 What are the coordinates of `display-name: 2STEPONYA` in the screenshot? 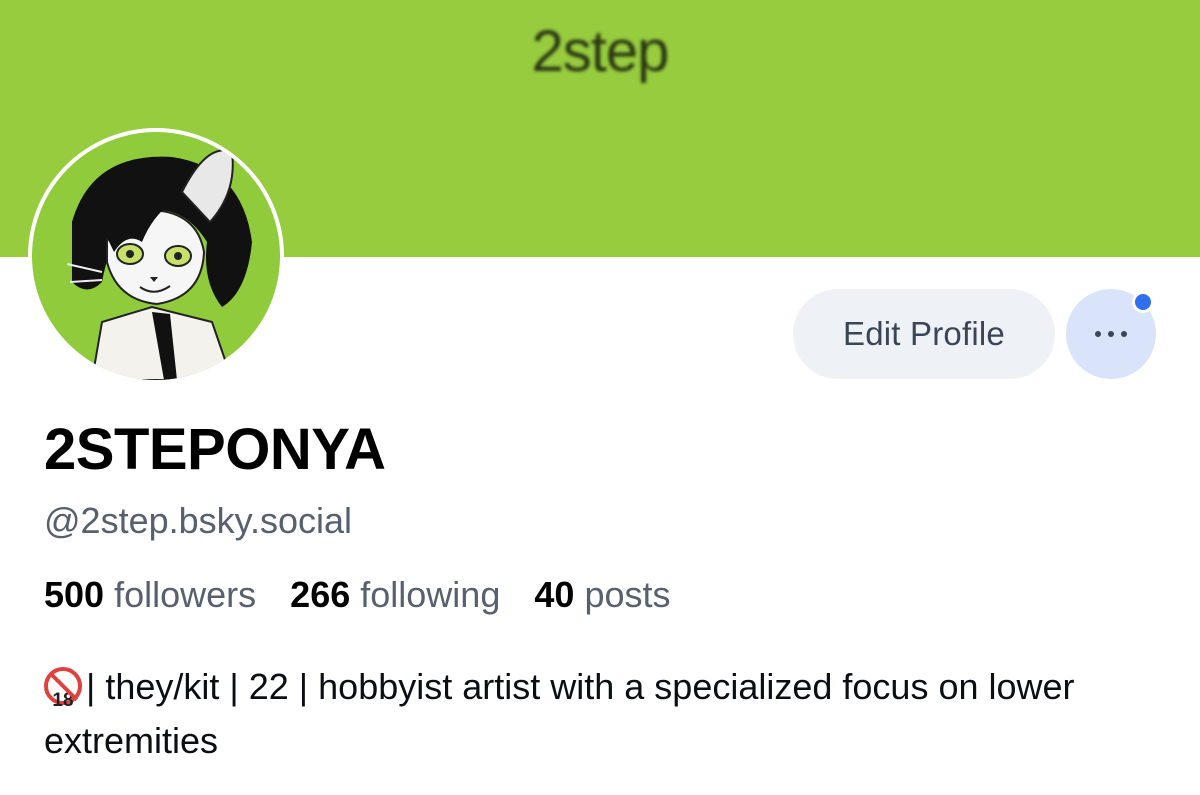 It's located at (215, 449).